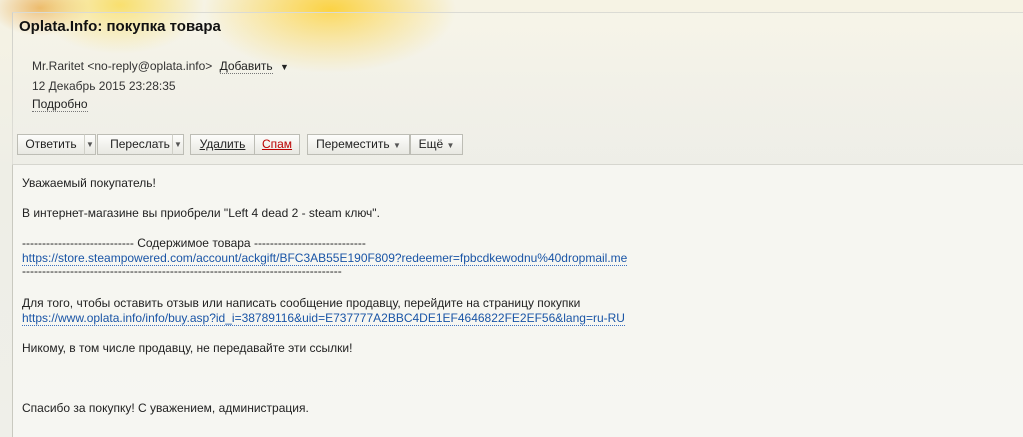  I want to click on add-contact-link: Добавить, so click(246, 66).